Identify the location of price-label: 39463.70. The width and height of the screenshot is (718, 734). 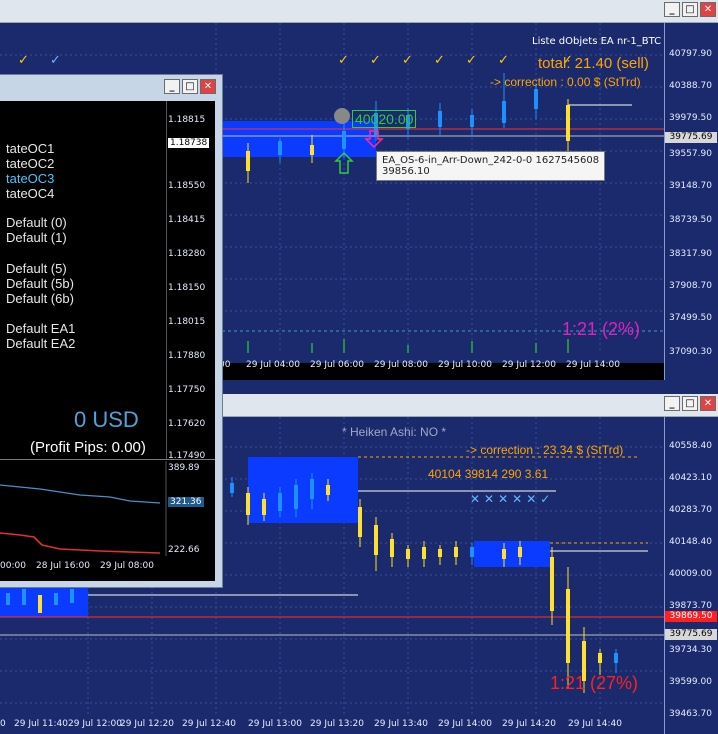
(690, 714).